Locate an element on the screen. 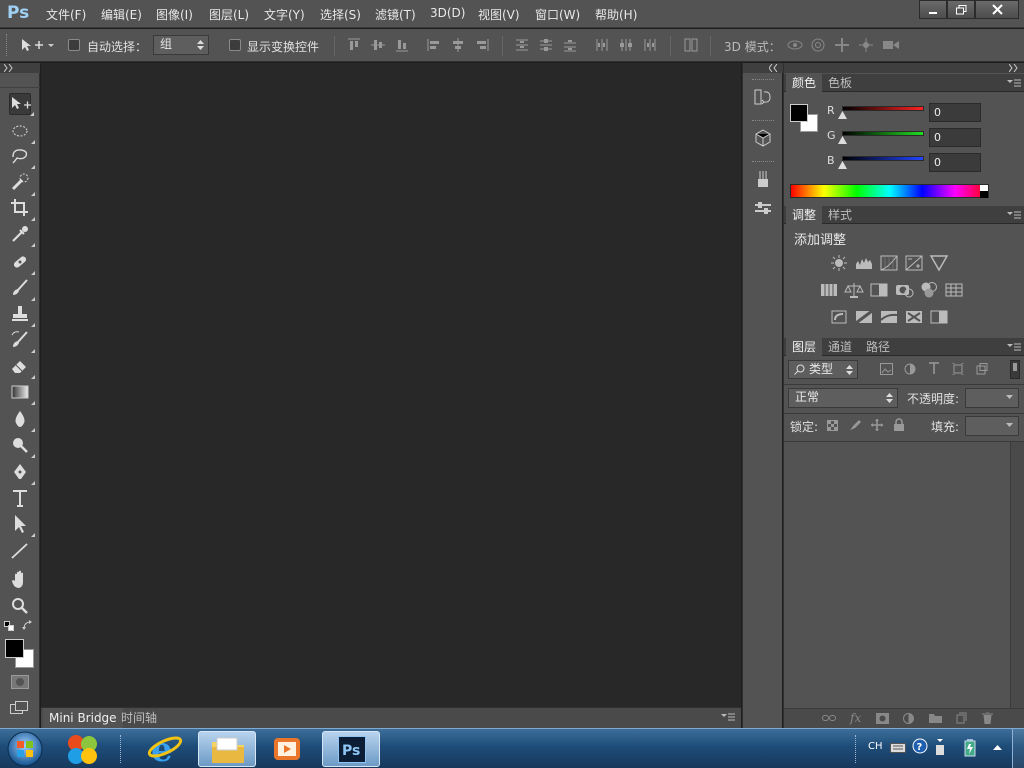 The height and width of the screenshot is (768, 1024). lock-position-icon is located at coordinates (877, 425).